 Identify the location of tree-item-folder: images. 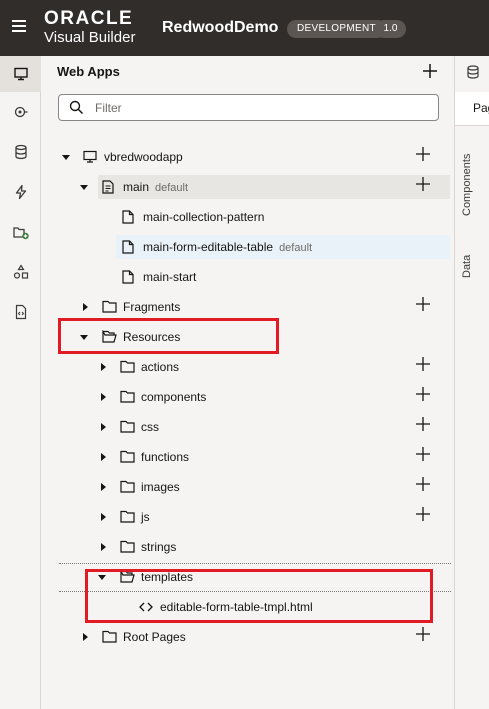
(247, 487).